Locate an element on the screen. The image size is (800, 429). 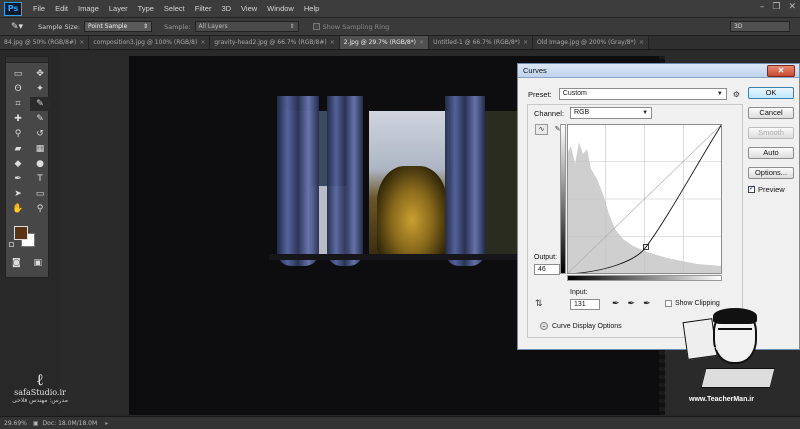
dialog-close-button: ✕ is located at coordinates (781, 71).